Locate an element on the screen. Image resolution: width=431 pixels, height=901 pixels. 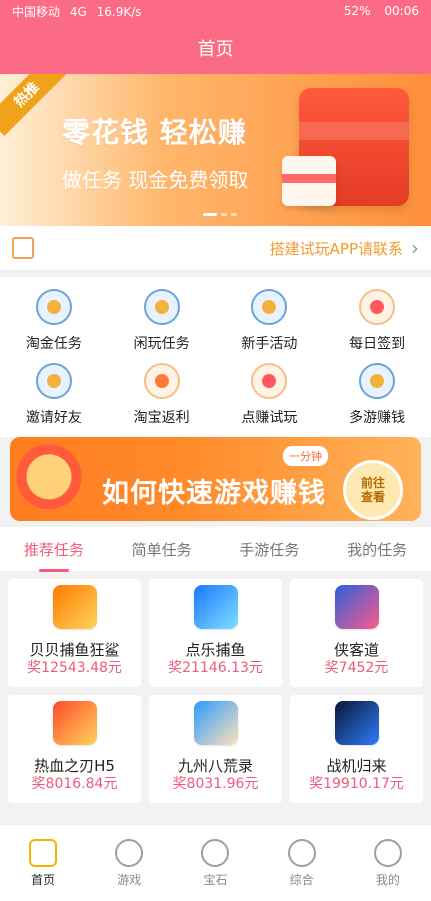
hot-tag: 热推 is located at coordinates (34, 105).